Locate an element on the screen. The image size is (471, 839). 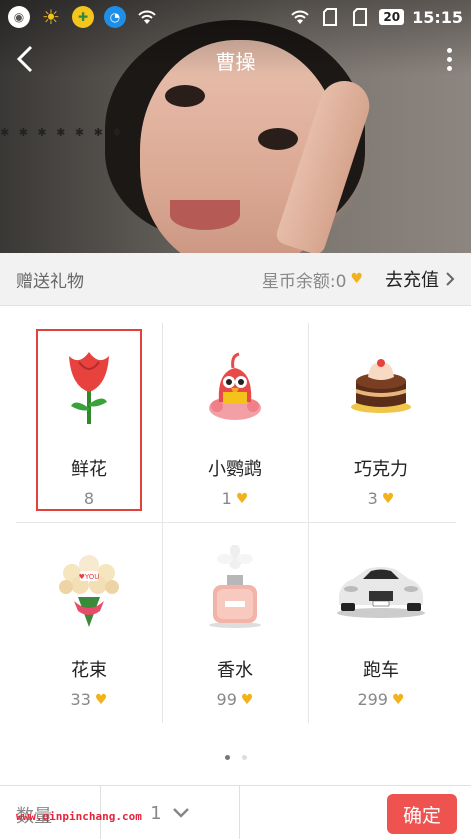
gift-section-title: 赠送礼物 is located at coordinates (50, 281).